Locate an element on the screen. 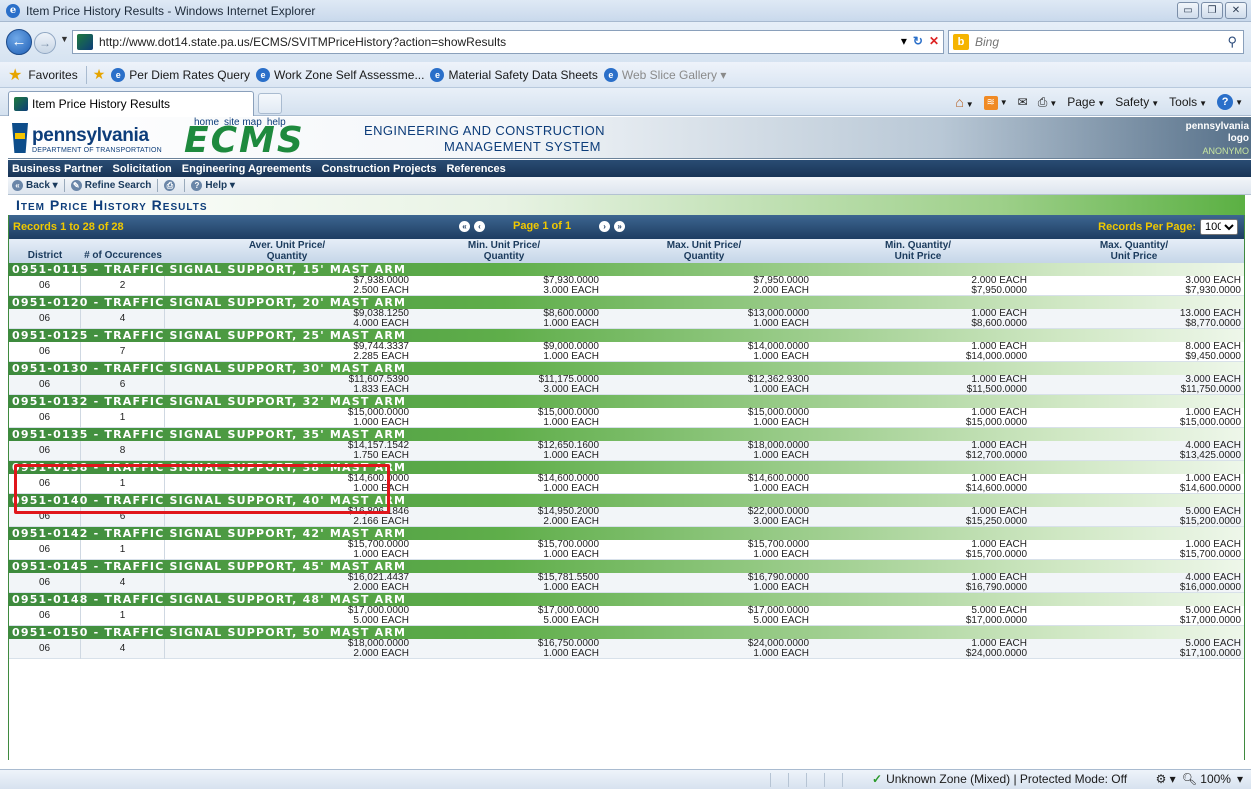 The width and height of the screenshot is (1251, 789). pa-wordmark: pennsylvania is located at coordinates (90, 135).